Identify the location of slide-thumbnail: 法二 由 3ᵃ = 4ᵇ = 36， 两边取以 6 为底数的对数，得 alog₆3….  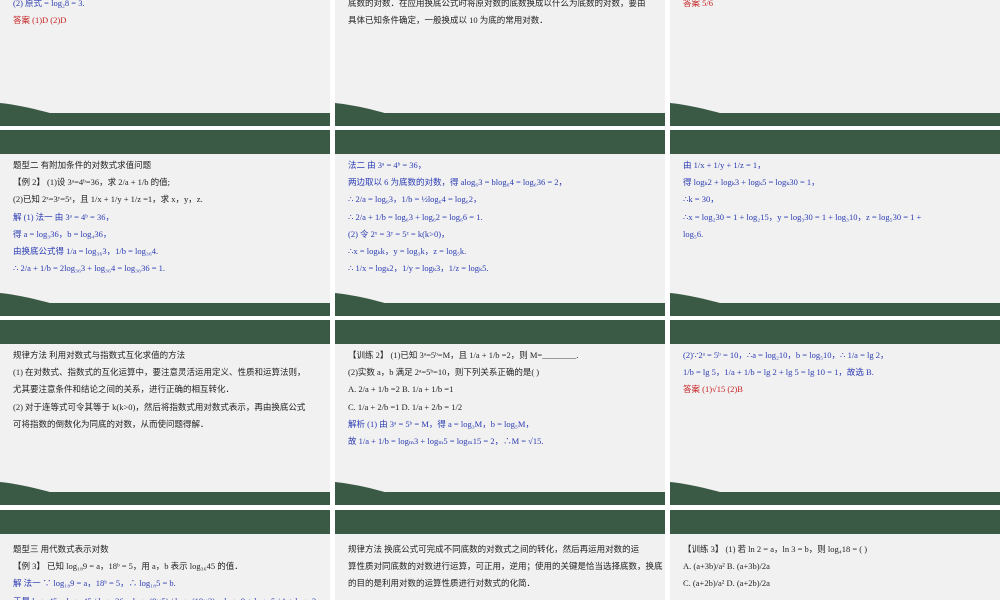
(500, 223).